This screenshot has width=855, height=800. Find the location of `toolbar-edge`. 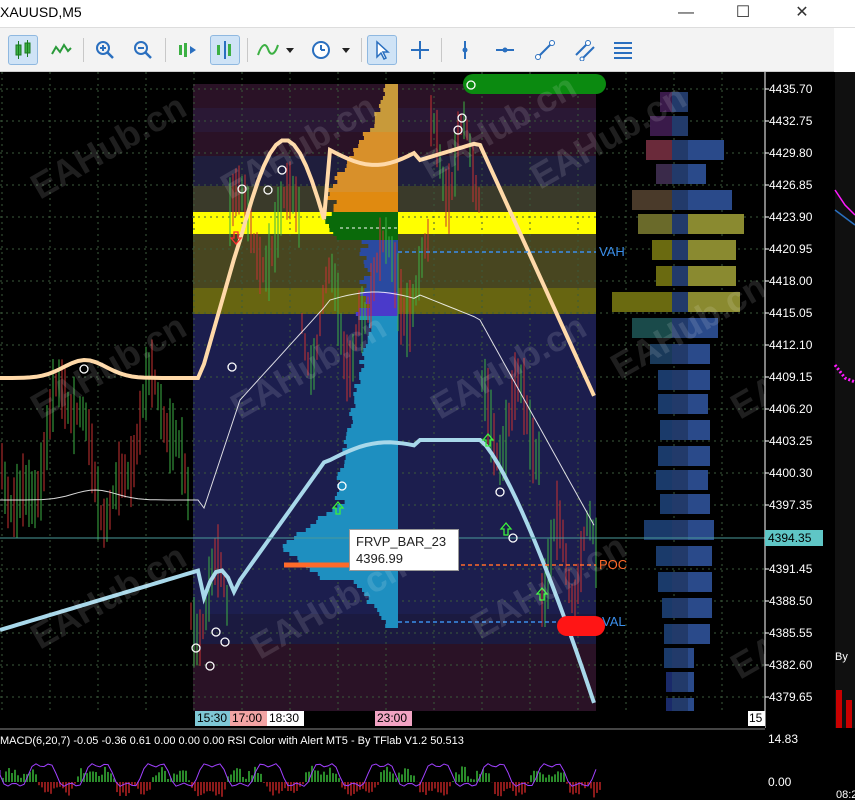

toolbar-edge is located at coordinates (844, 50).